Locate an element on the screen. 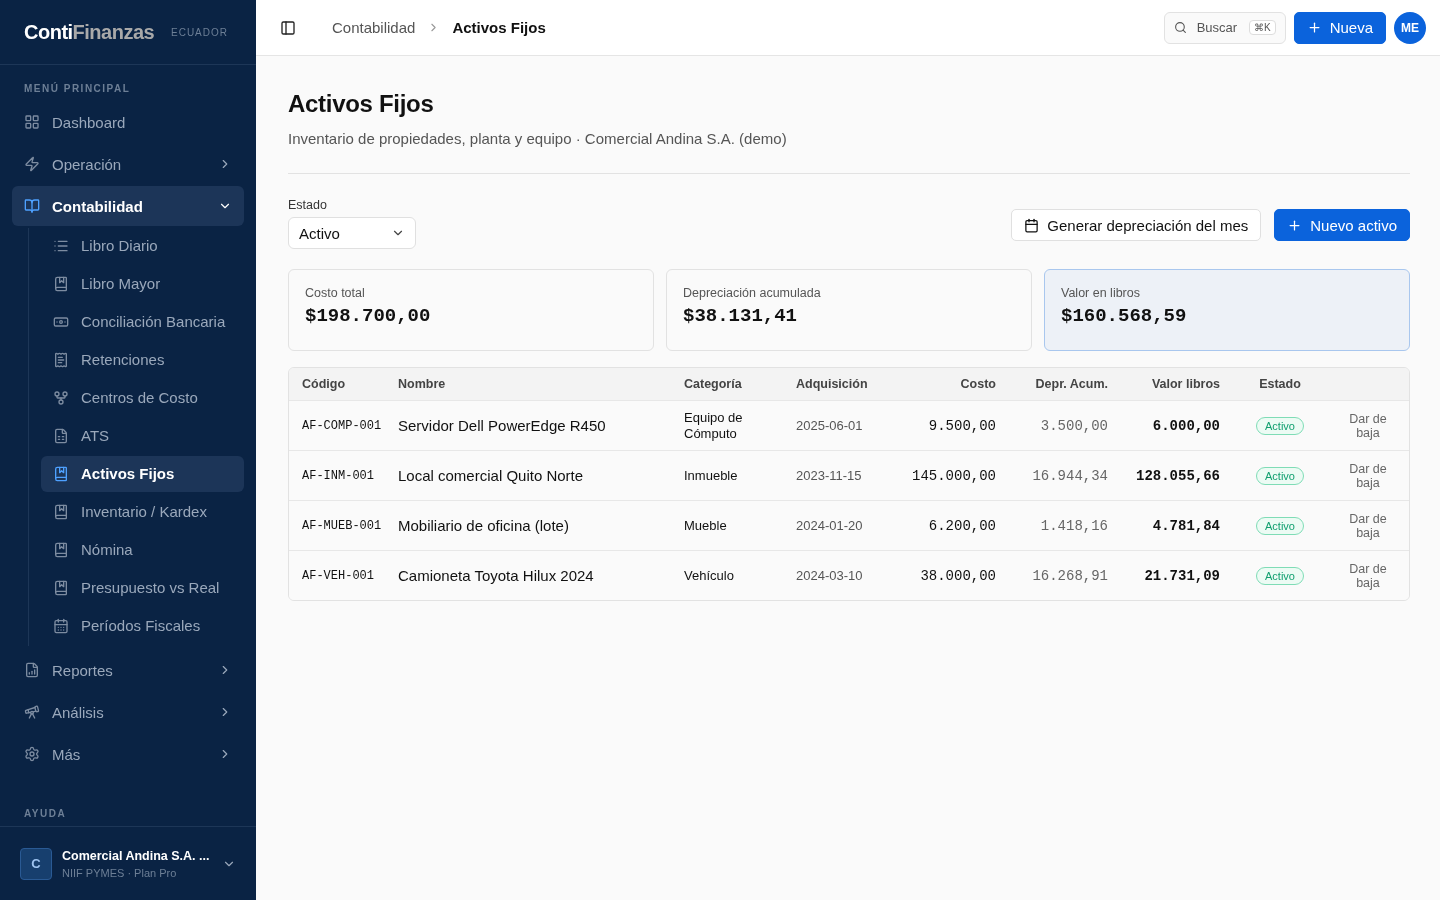 The width and height of the screenshot is (1440, 900). company-avatar: C is located at coordinates (36, 863).